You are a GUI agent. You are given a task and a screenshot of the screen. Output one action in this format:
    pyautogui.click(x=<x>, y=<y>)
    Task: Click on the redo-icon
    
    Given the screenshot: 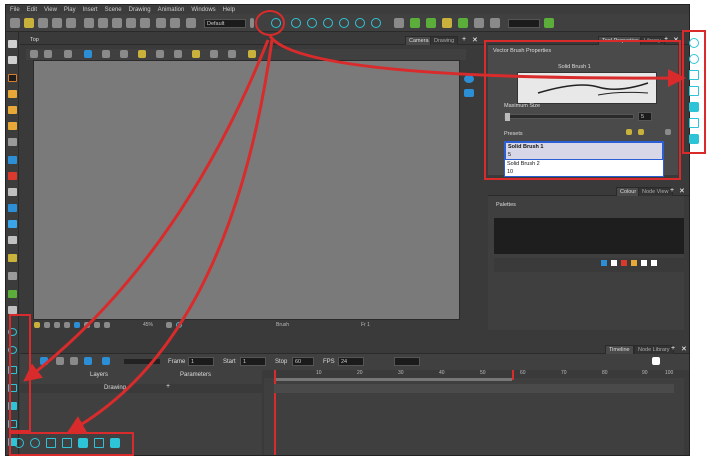 What is the action you would take?
    pyautogui.click(x=117, y=23)
    